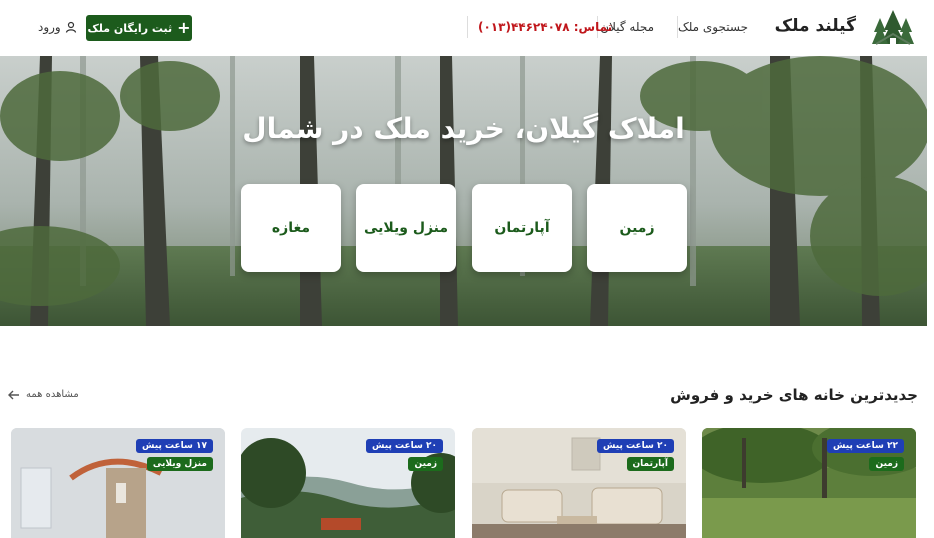  I want to click on category-villa: منزل ویلایی, so click(406, 228).